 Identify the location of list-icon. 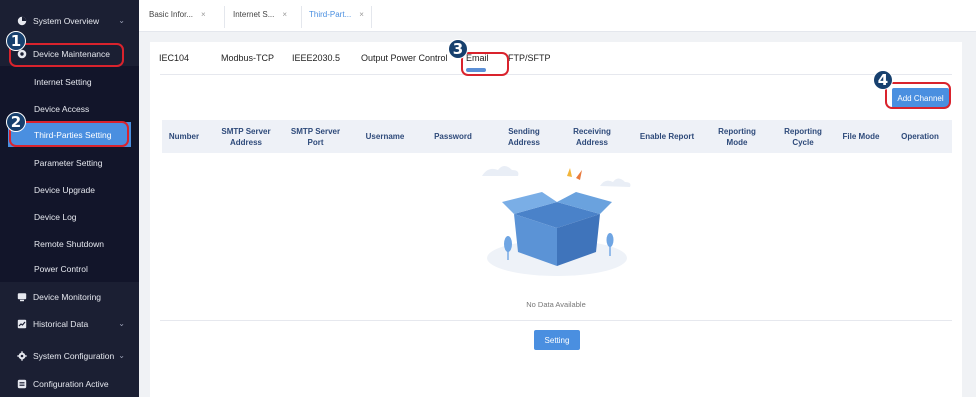
(22, 384).